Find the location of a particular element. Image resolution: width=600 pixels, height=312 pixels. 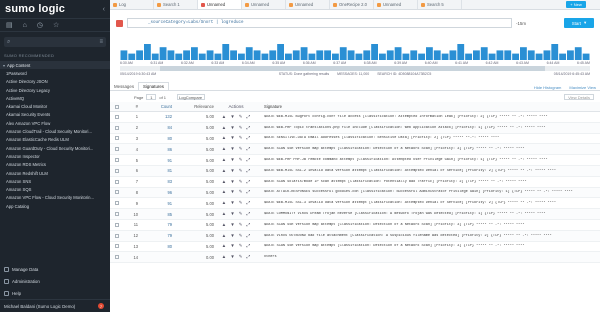

sidebar-item: 1Password is located at coordinates (55, 73).